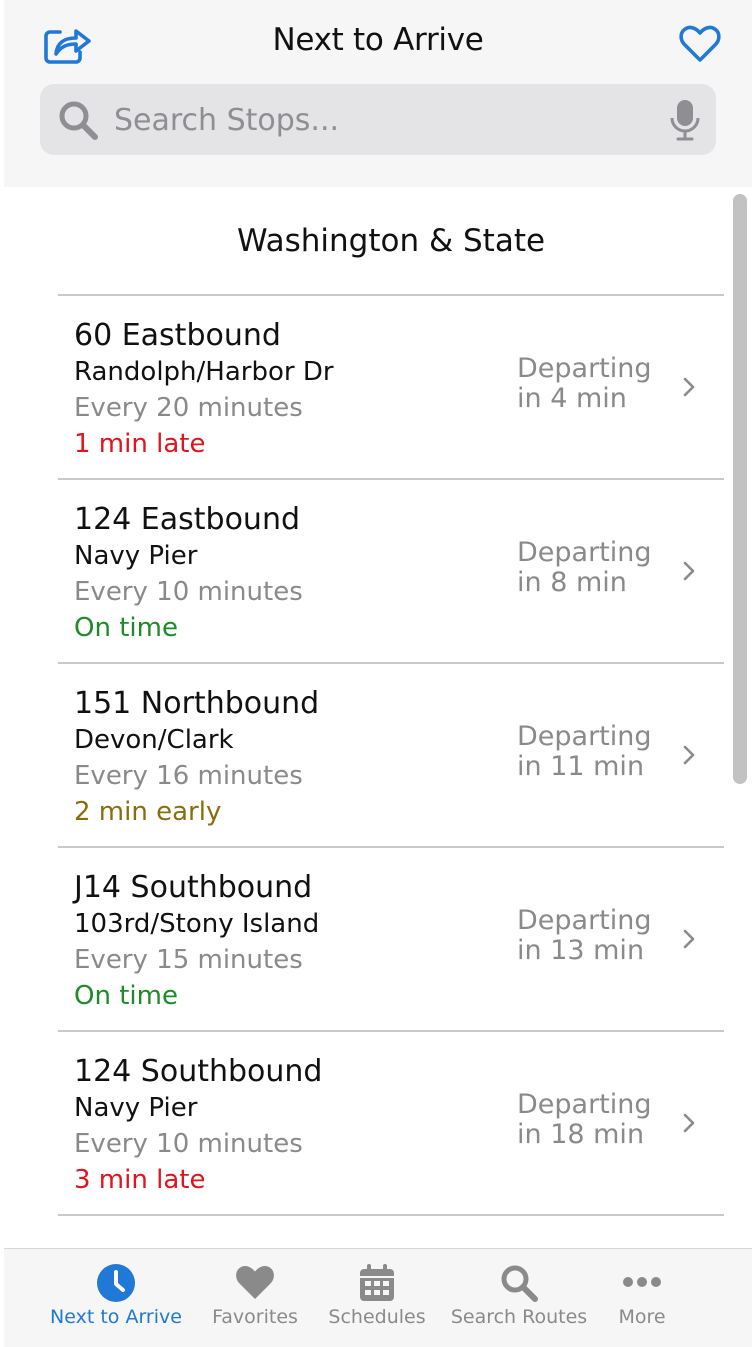  Describe the element at coordinates (148, 812) in the screenshot. I see `status-text: 2 min early` at that location.